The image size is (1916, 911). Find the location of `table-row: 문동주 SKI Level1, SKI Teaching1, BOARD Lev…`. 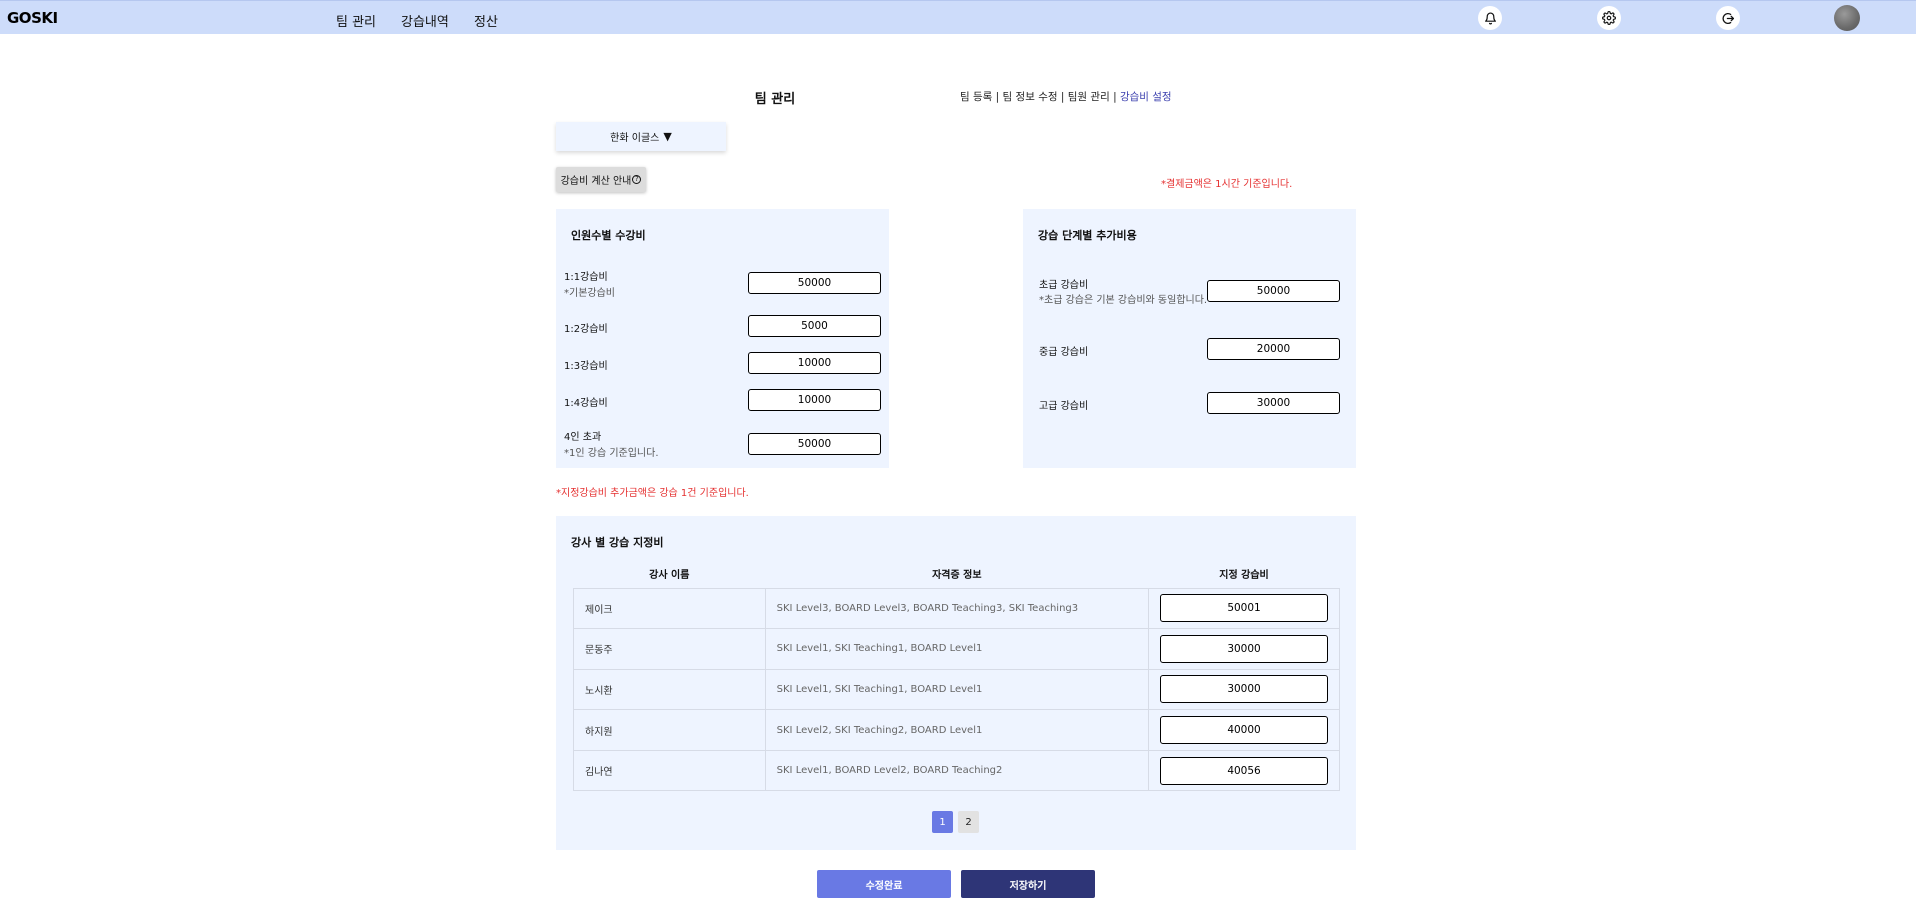

table-row: 문동주 SKI Level1, SKI Teaching1, BOARD Lev… is located at coordinates (956, 649).